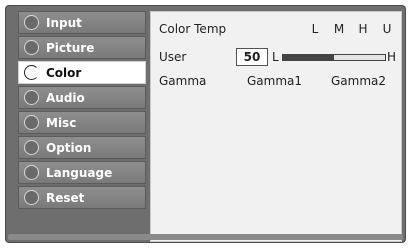  I want to click on user-slider-fill, so click(308, 57).